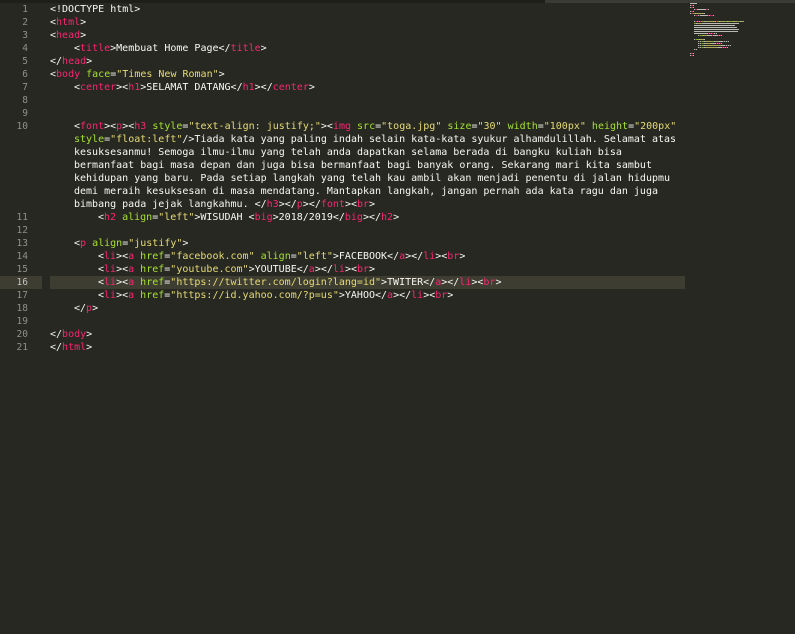 The image size is (795, 634). What do you see at coordinates (170, 48) in the screenshot?
I see `code-token: >Membuat Home Page</` at bounding box center [170, 48].